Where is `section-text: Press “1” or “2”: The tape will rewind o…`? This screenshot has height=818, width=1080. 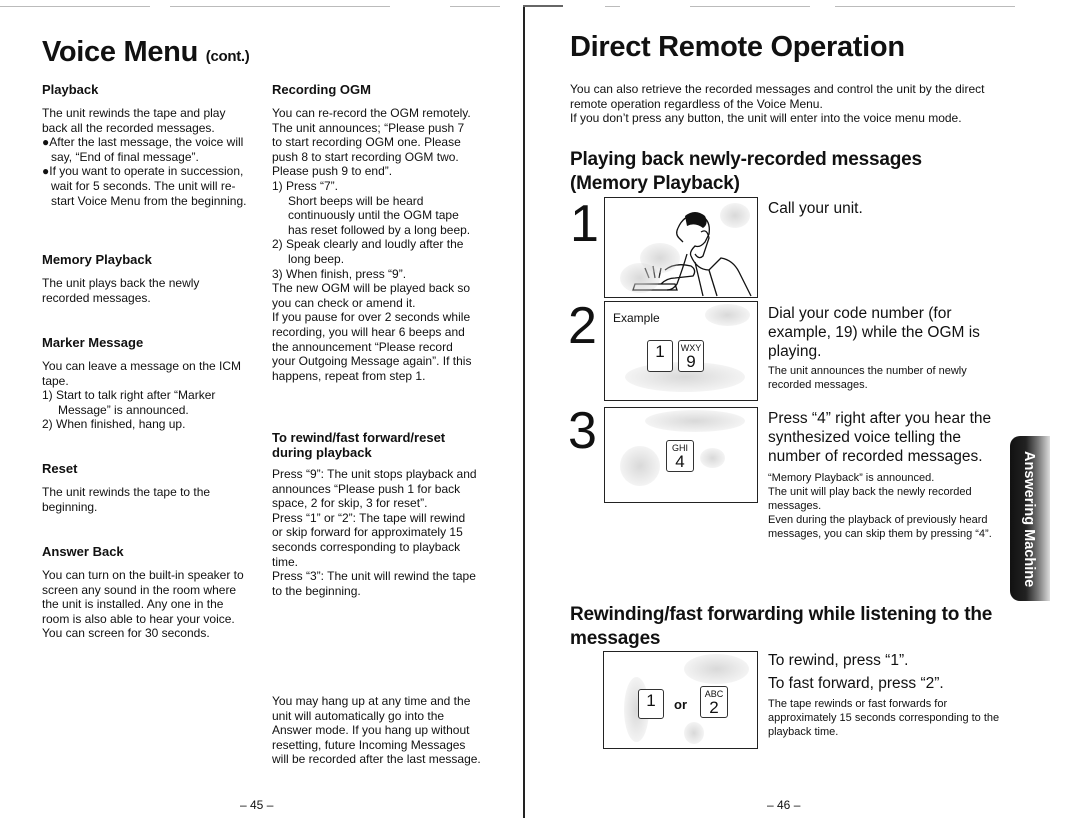 section-text: Press “1” or “2”: The tape will rewind o… is located at coordinates (369, 539).